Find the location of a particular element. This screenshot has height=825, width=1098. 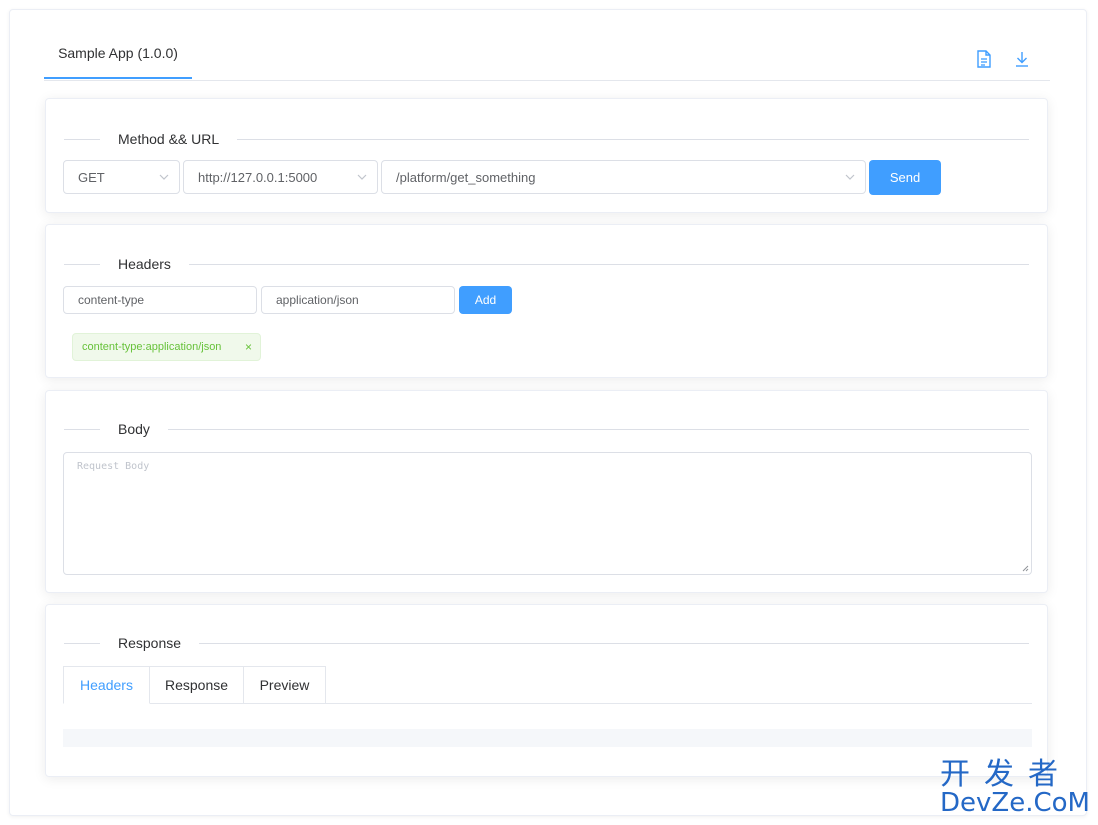

method-value: GET is located at coordinates (91, 177).